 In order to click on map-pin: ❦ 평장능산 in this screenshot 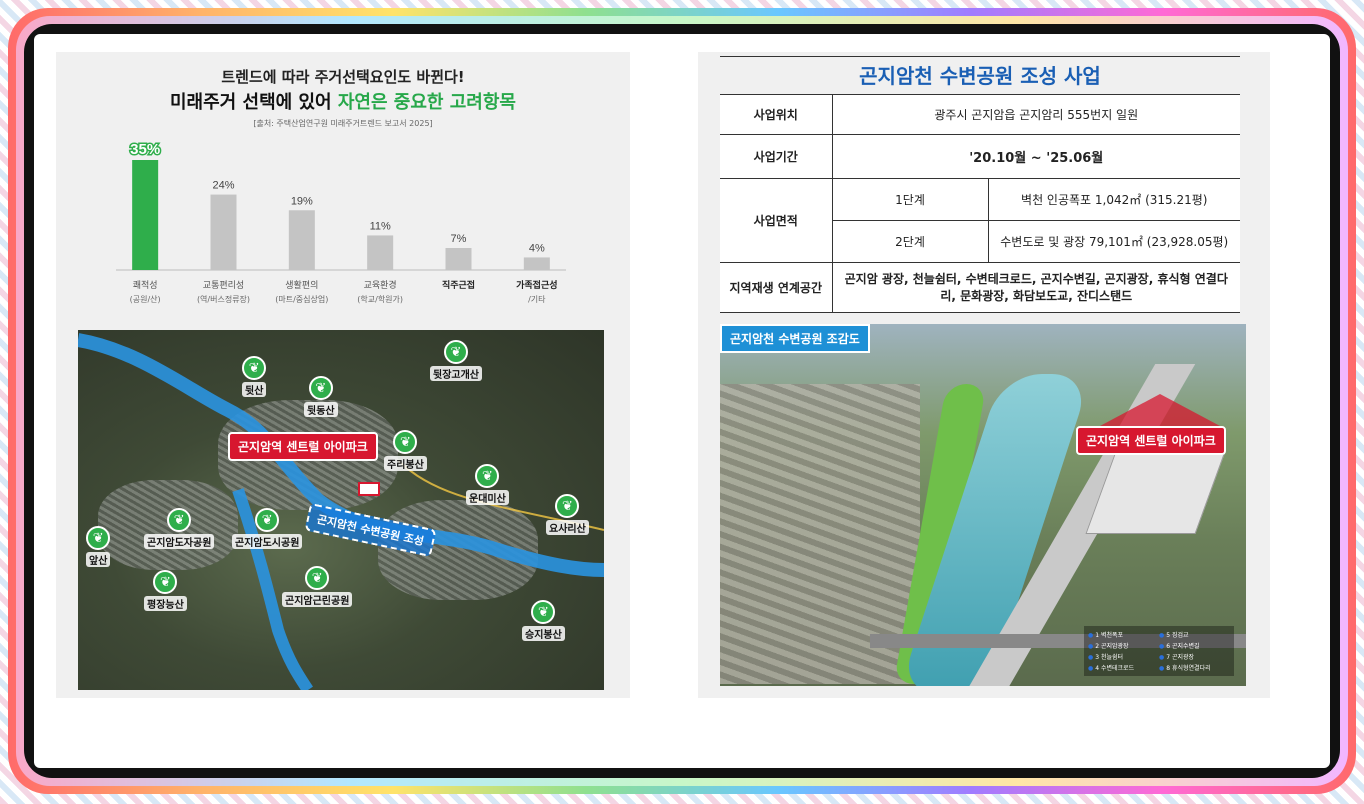, I will do `click(165, 590)`.